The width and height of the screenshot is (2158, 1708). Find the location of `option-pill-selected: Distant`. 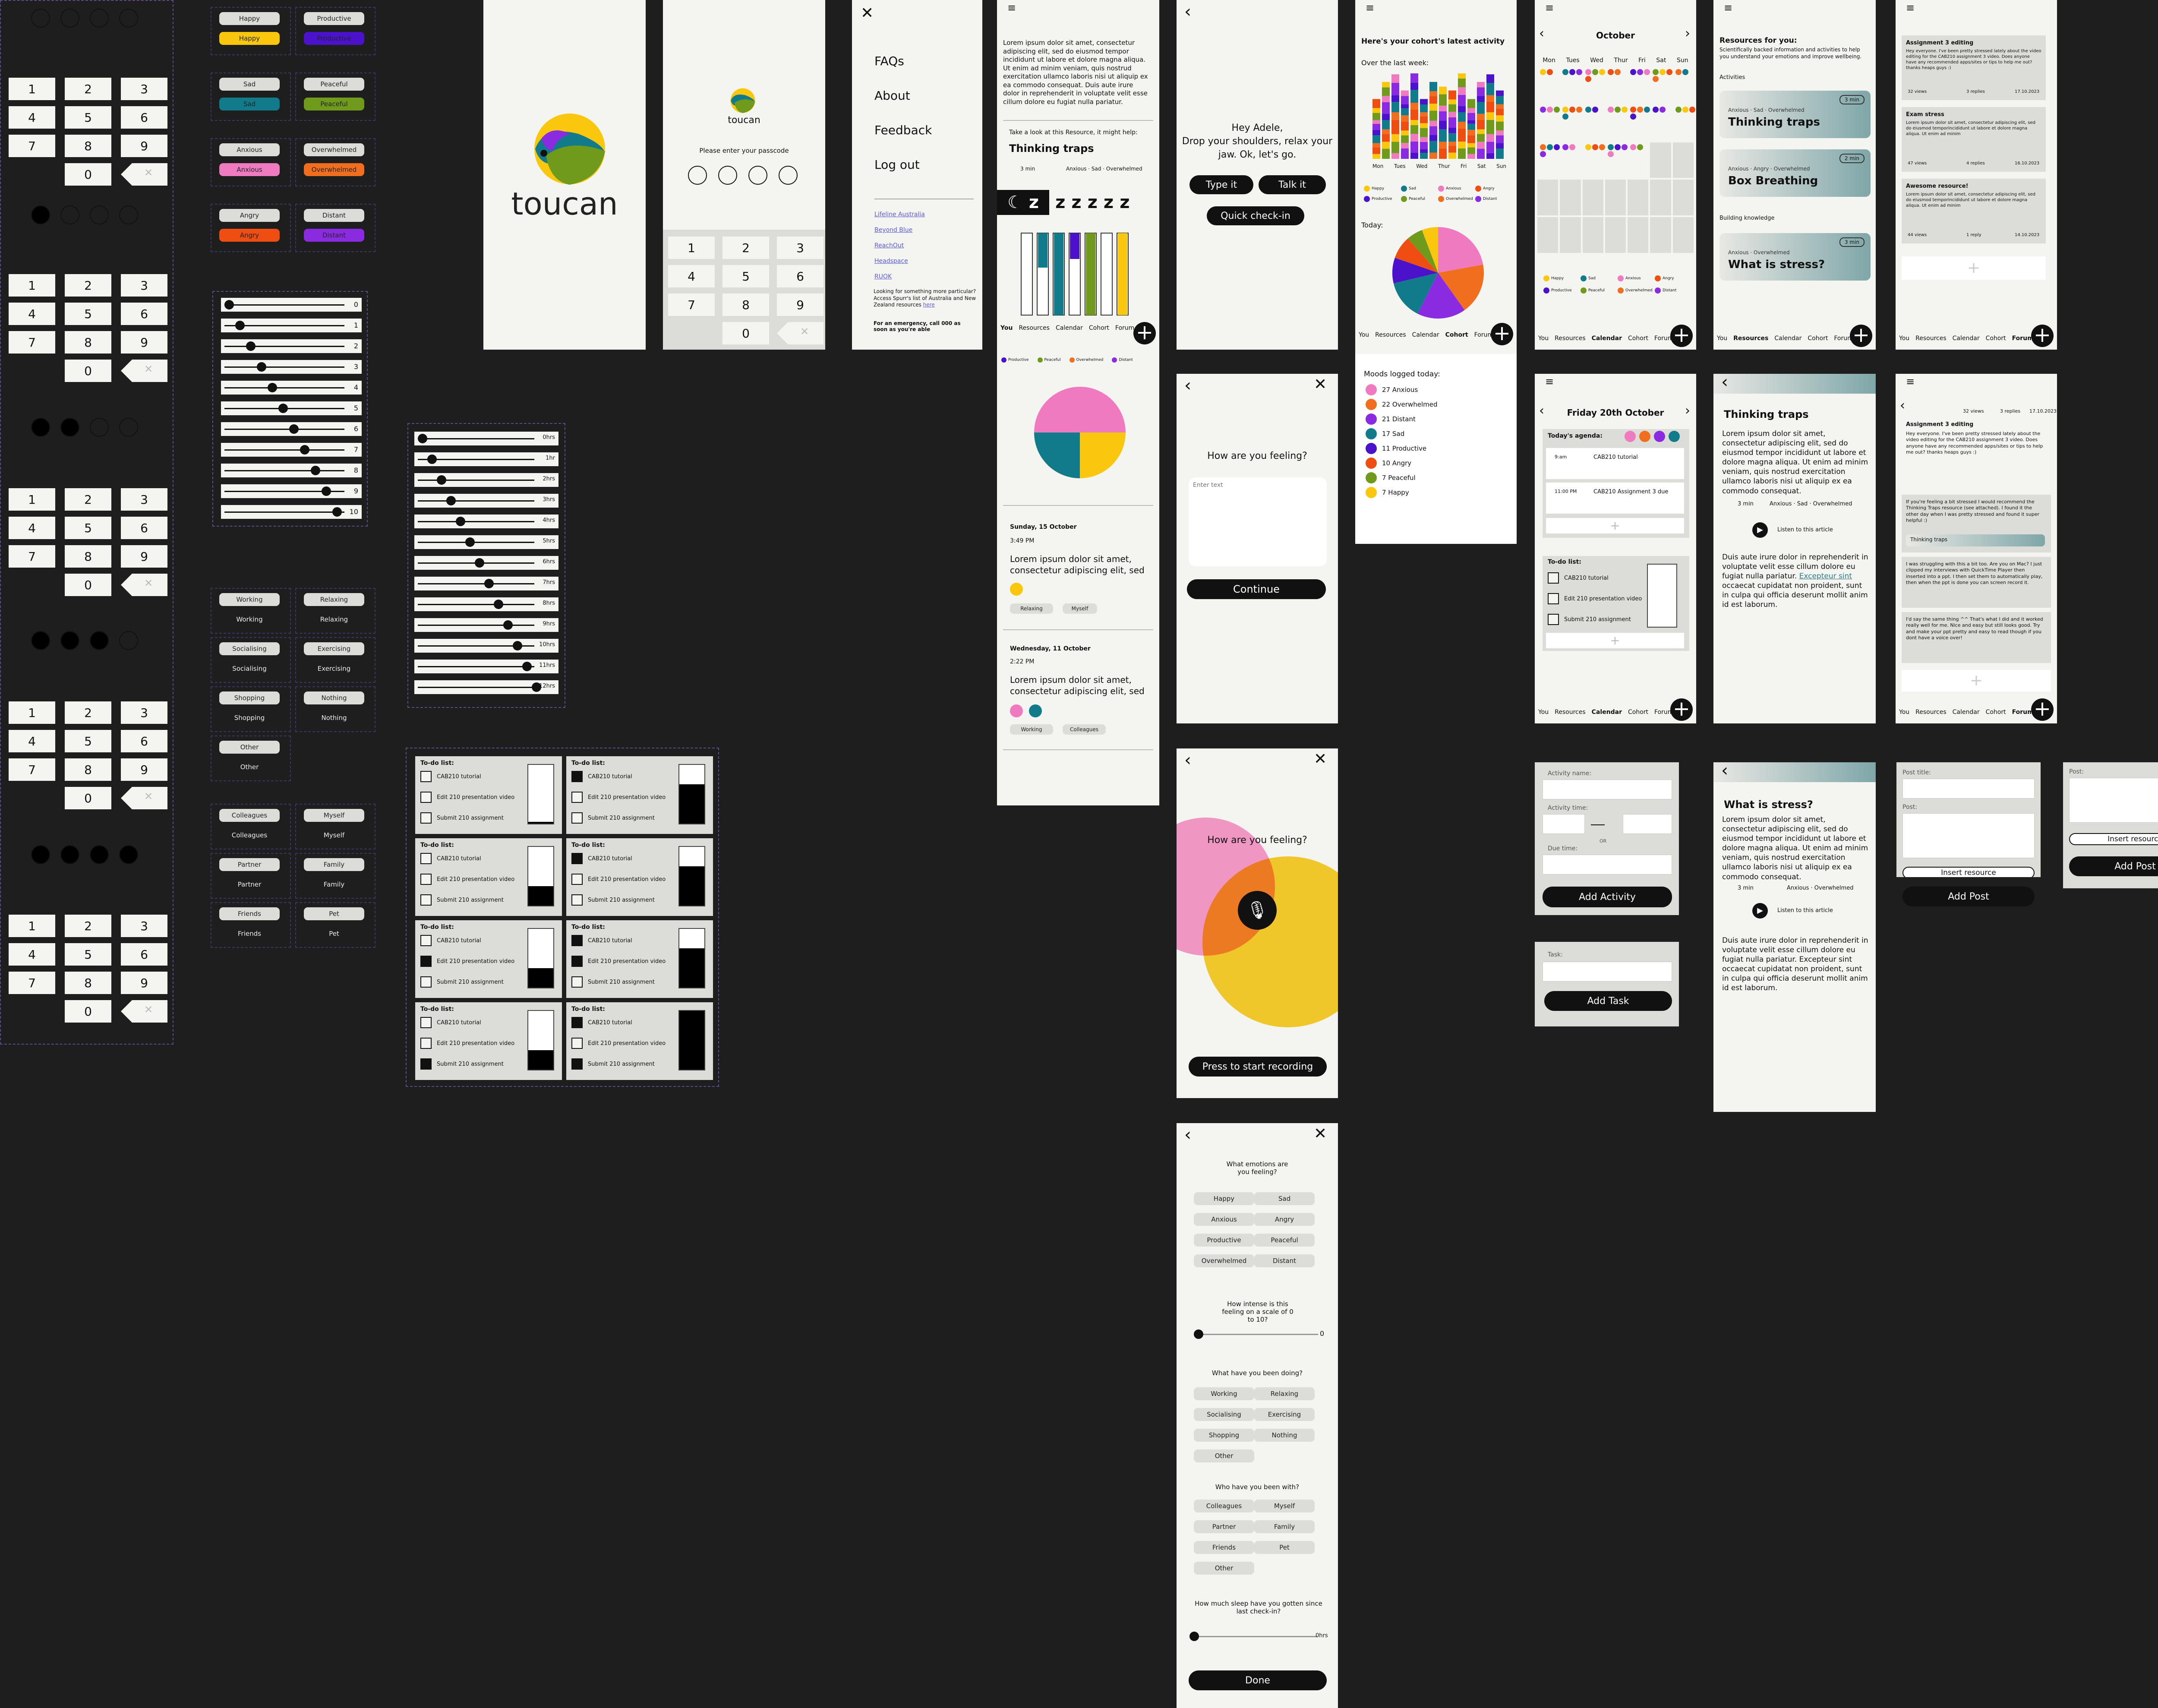

option-pill-selected: Distant is located at coordinates (334, 235).